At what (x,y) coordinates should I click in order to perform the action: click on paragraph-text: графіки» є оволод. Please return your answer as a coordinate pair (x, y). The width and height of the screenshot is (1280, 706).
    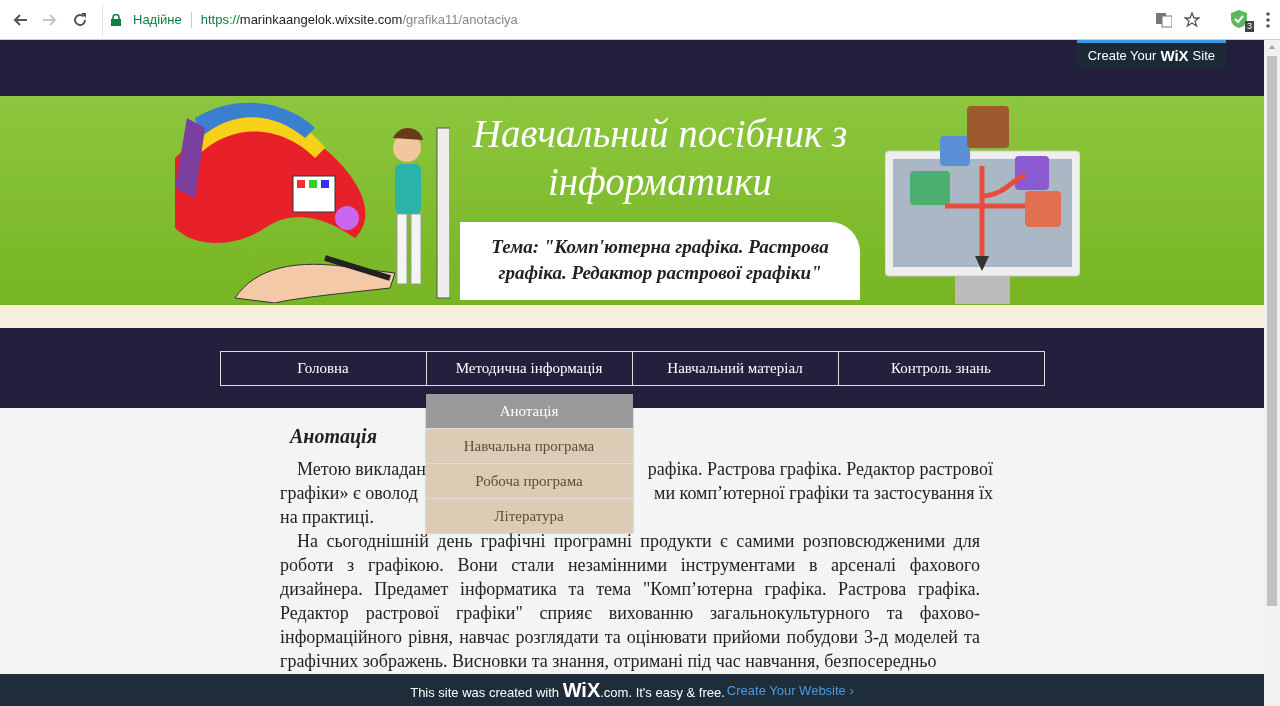
    Looking at the image, I should click on (349, 493).